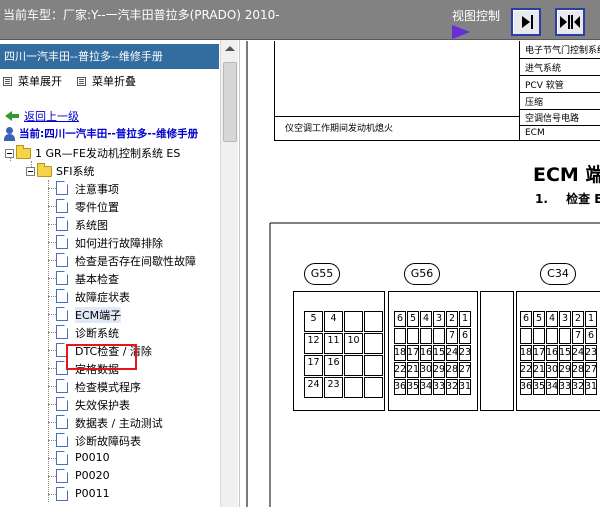 This screenshot has width=600, height=507. I want to click on pin-number: 24, so click(452, 352).